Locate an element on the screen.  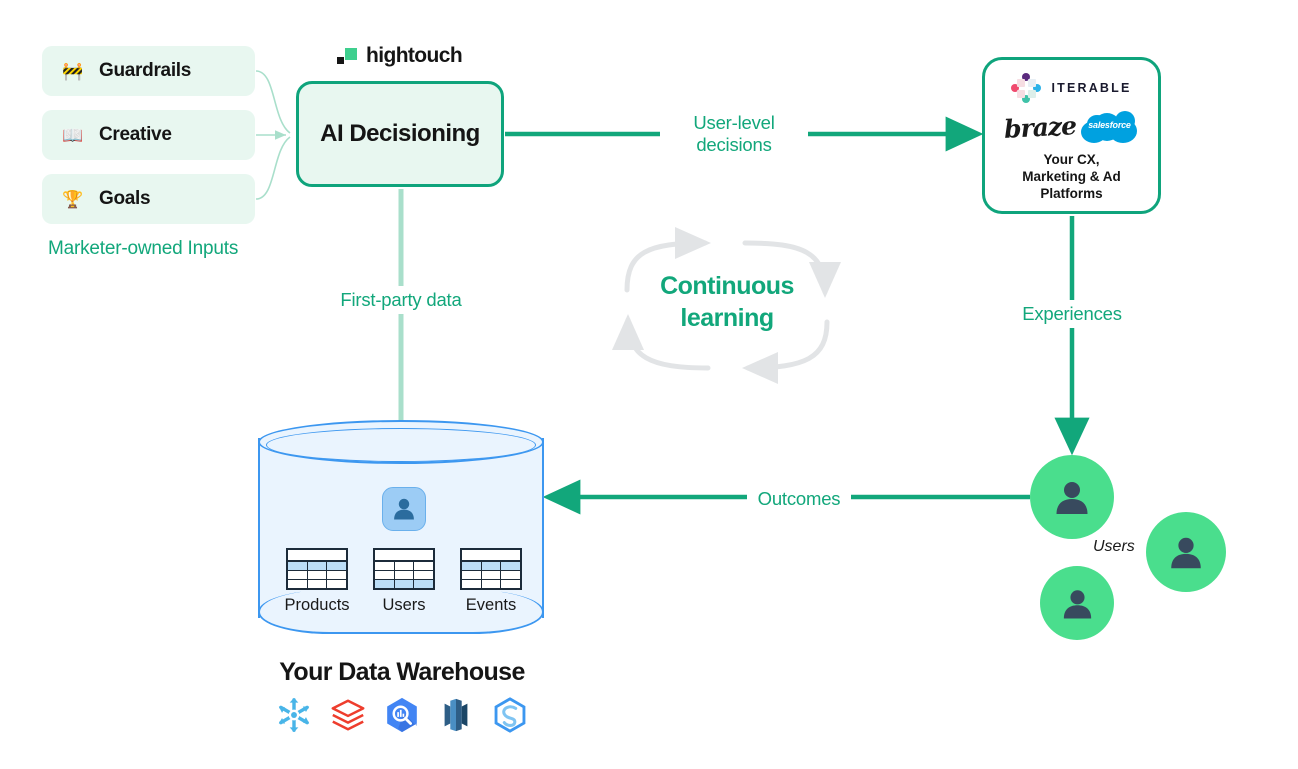
input-card-creative: 📖 Creative is located at coordinates (148, 135).